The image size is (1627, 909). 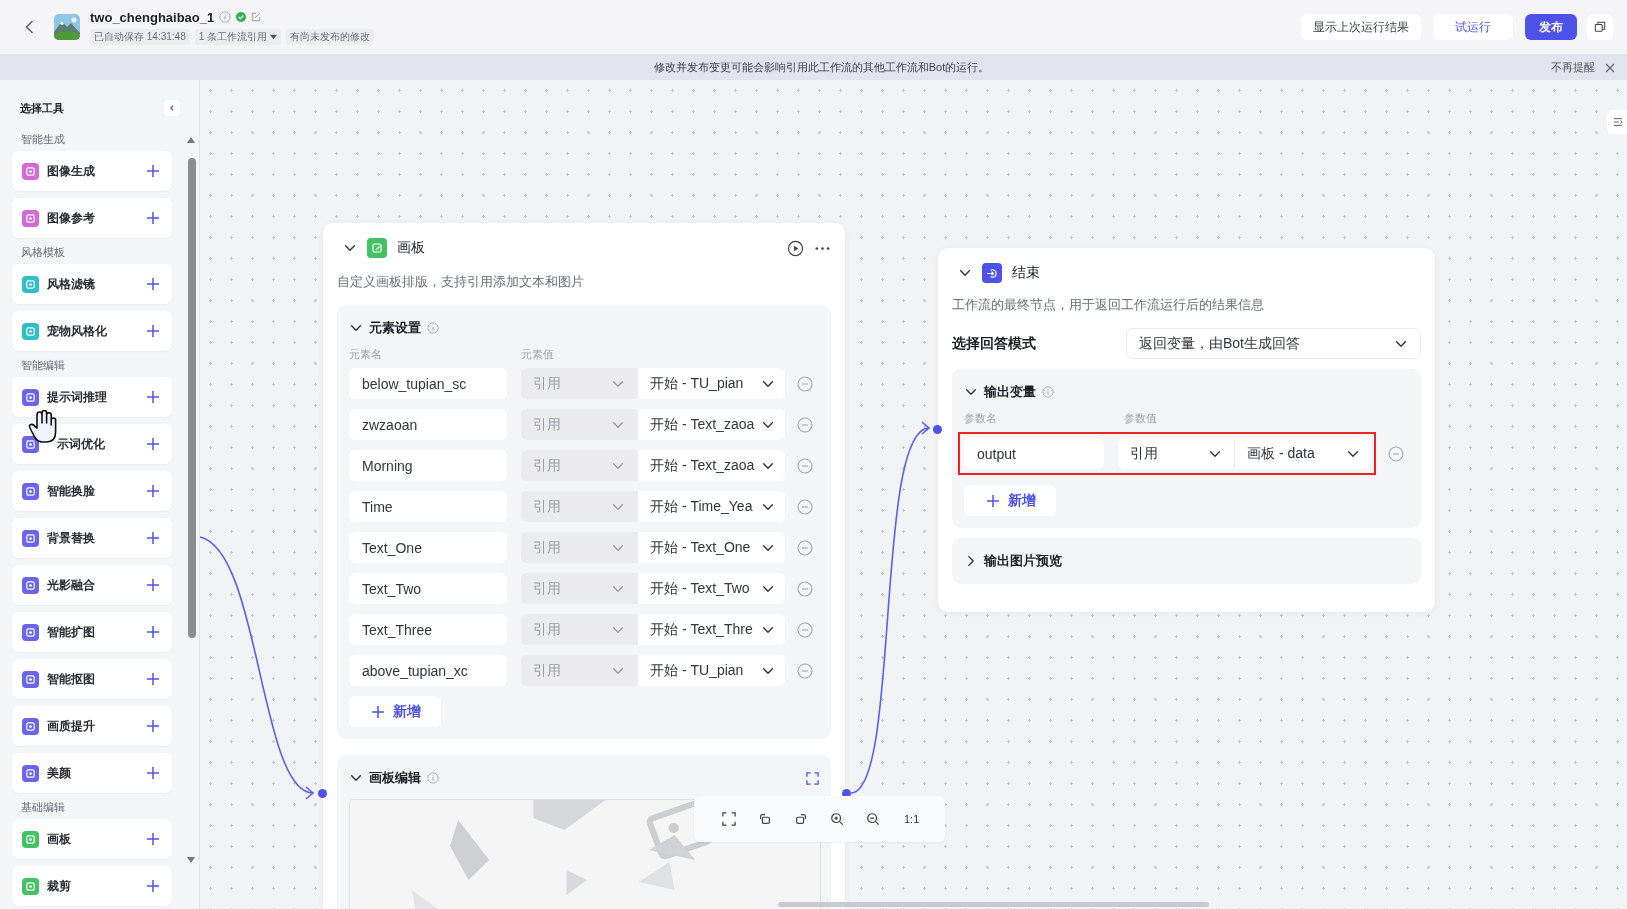 I want to click on end-node: 结束 工作流的最终节点，用于返回工作流运行后的结果信息 选择回答模式 返回变量，由Bot生成回答 输出变量 参数名 参数值 output 引用 画板 - data 新增 输出图片预览, so click(x=1186, y=430).